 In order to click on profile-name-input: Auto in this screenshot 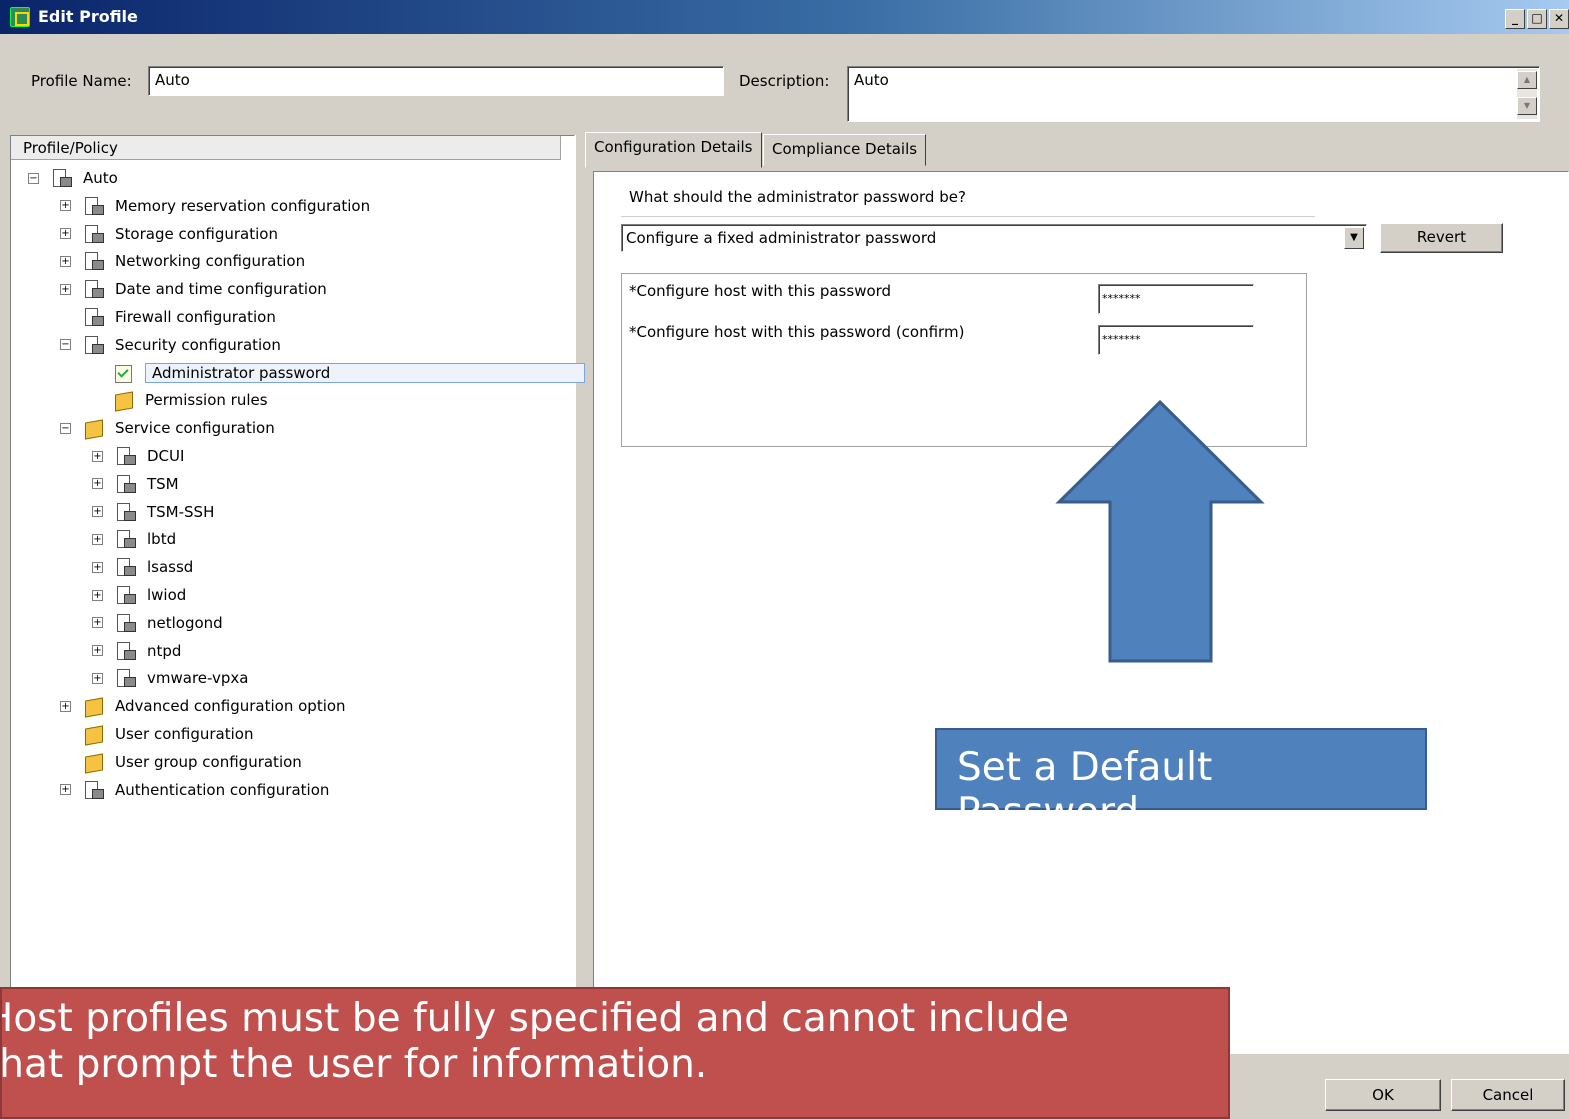, I will do `click(436, 81)`.